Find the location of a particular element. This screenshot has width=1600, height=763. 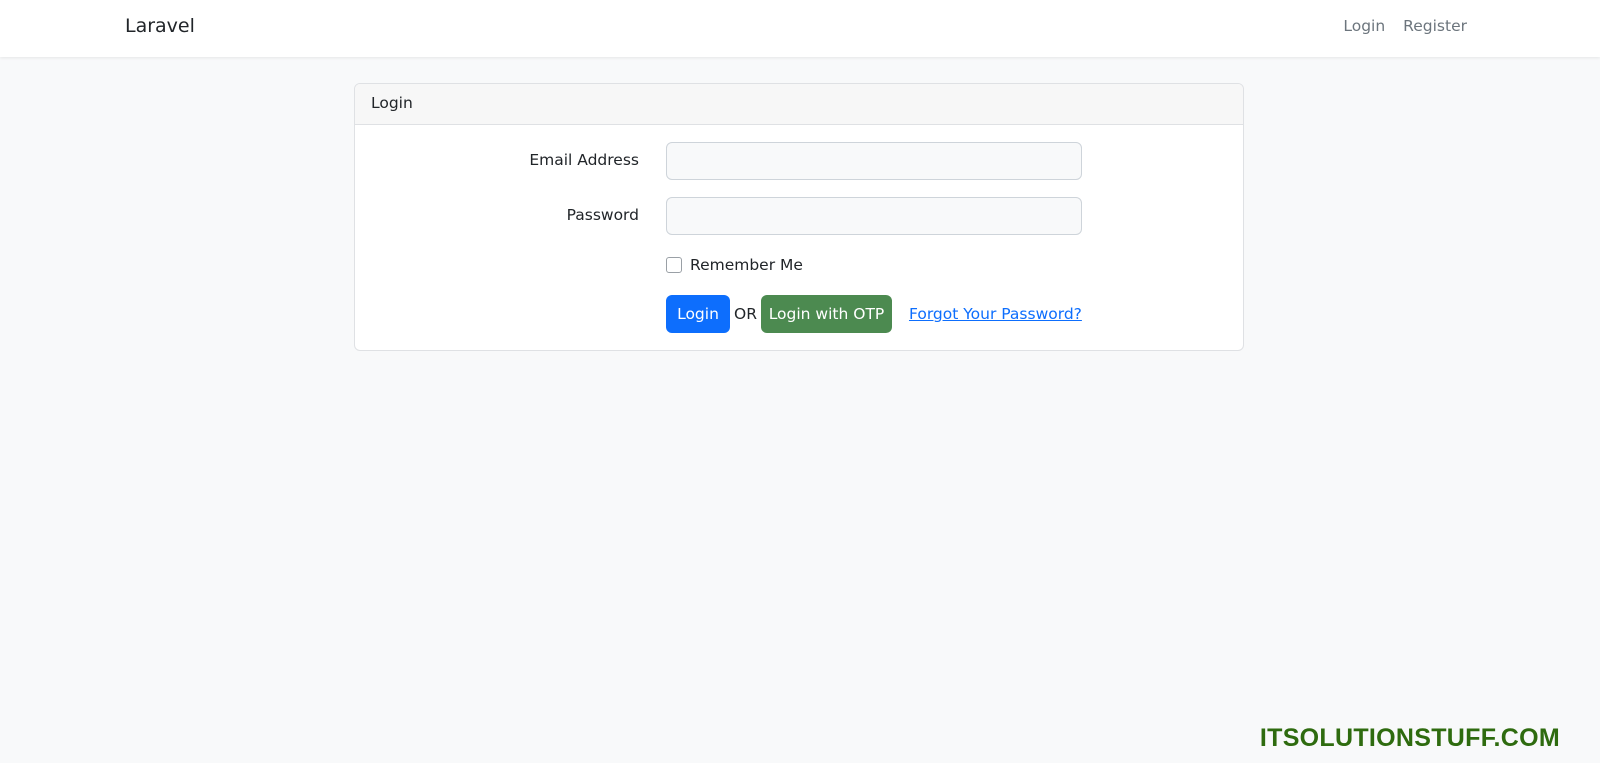

remember-me: Remember Me is located at coordinates (734, 265).